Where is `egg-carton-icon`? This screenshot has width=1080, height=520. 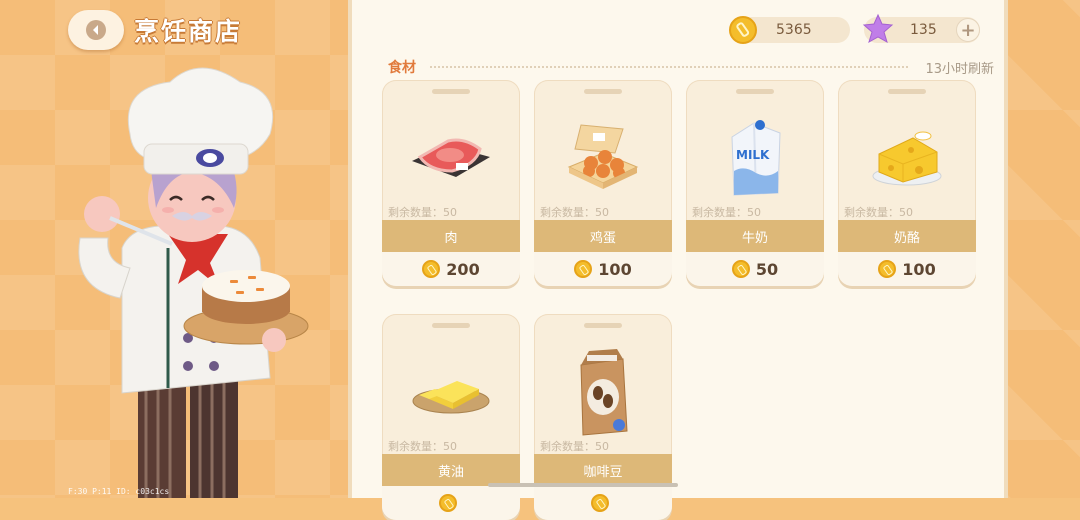
egg-carton-icon is located at coordinates (603, 156).